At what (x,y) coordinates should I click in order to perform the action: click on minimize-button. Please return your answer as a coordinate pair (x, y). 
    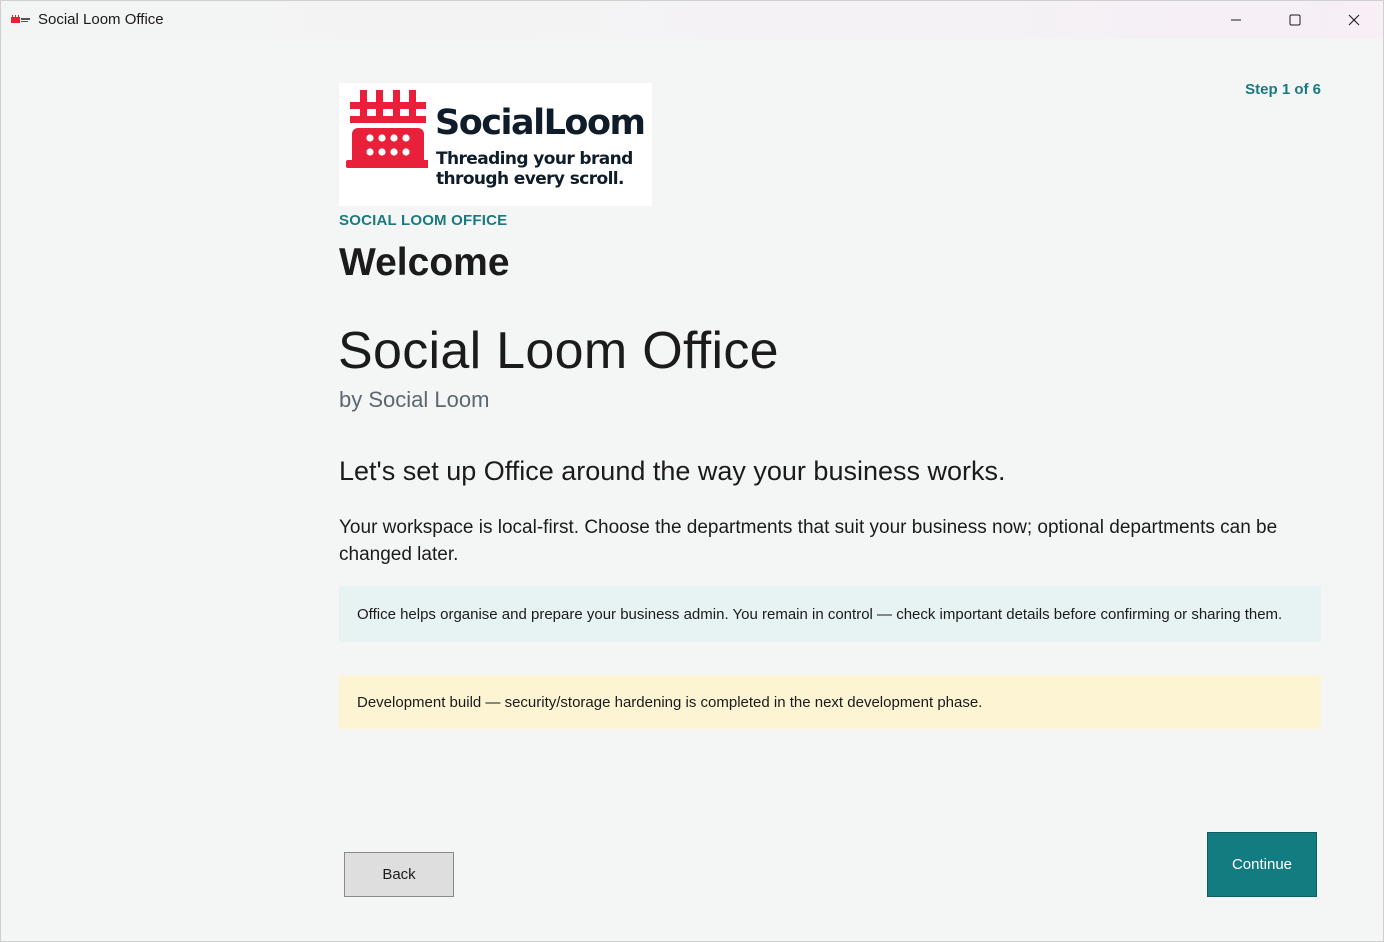
    Looking at the image, I should click on (1236, 20).